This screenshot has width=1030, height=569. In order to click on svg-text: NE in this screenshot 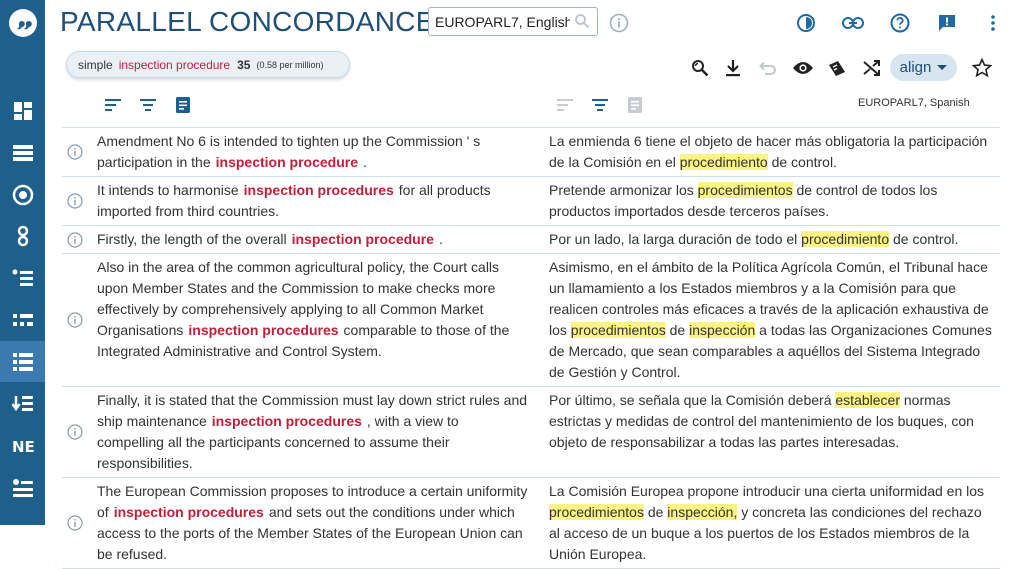, I will do `click(23, 446)`.